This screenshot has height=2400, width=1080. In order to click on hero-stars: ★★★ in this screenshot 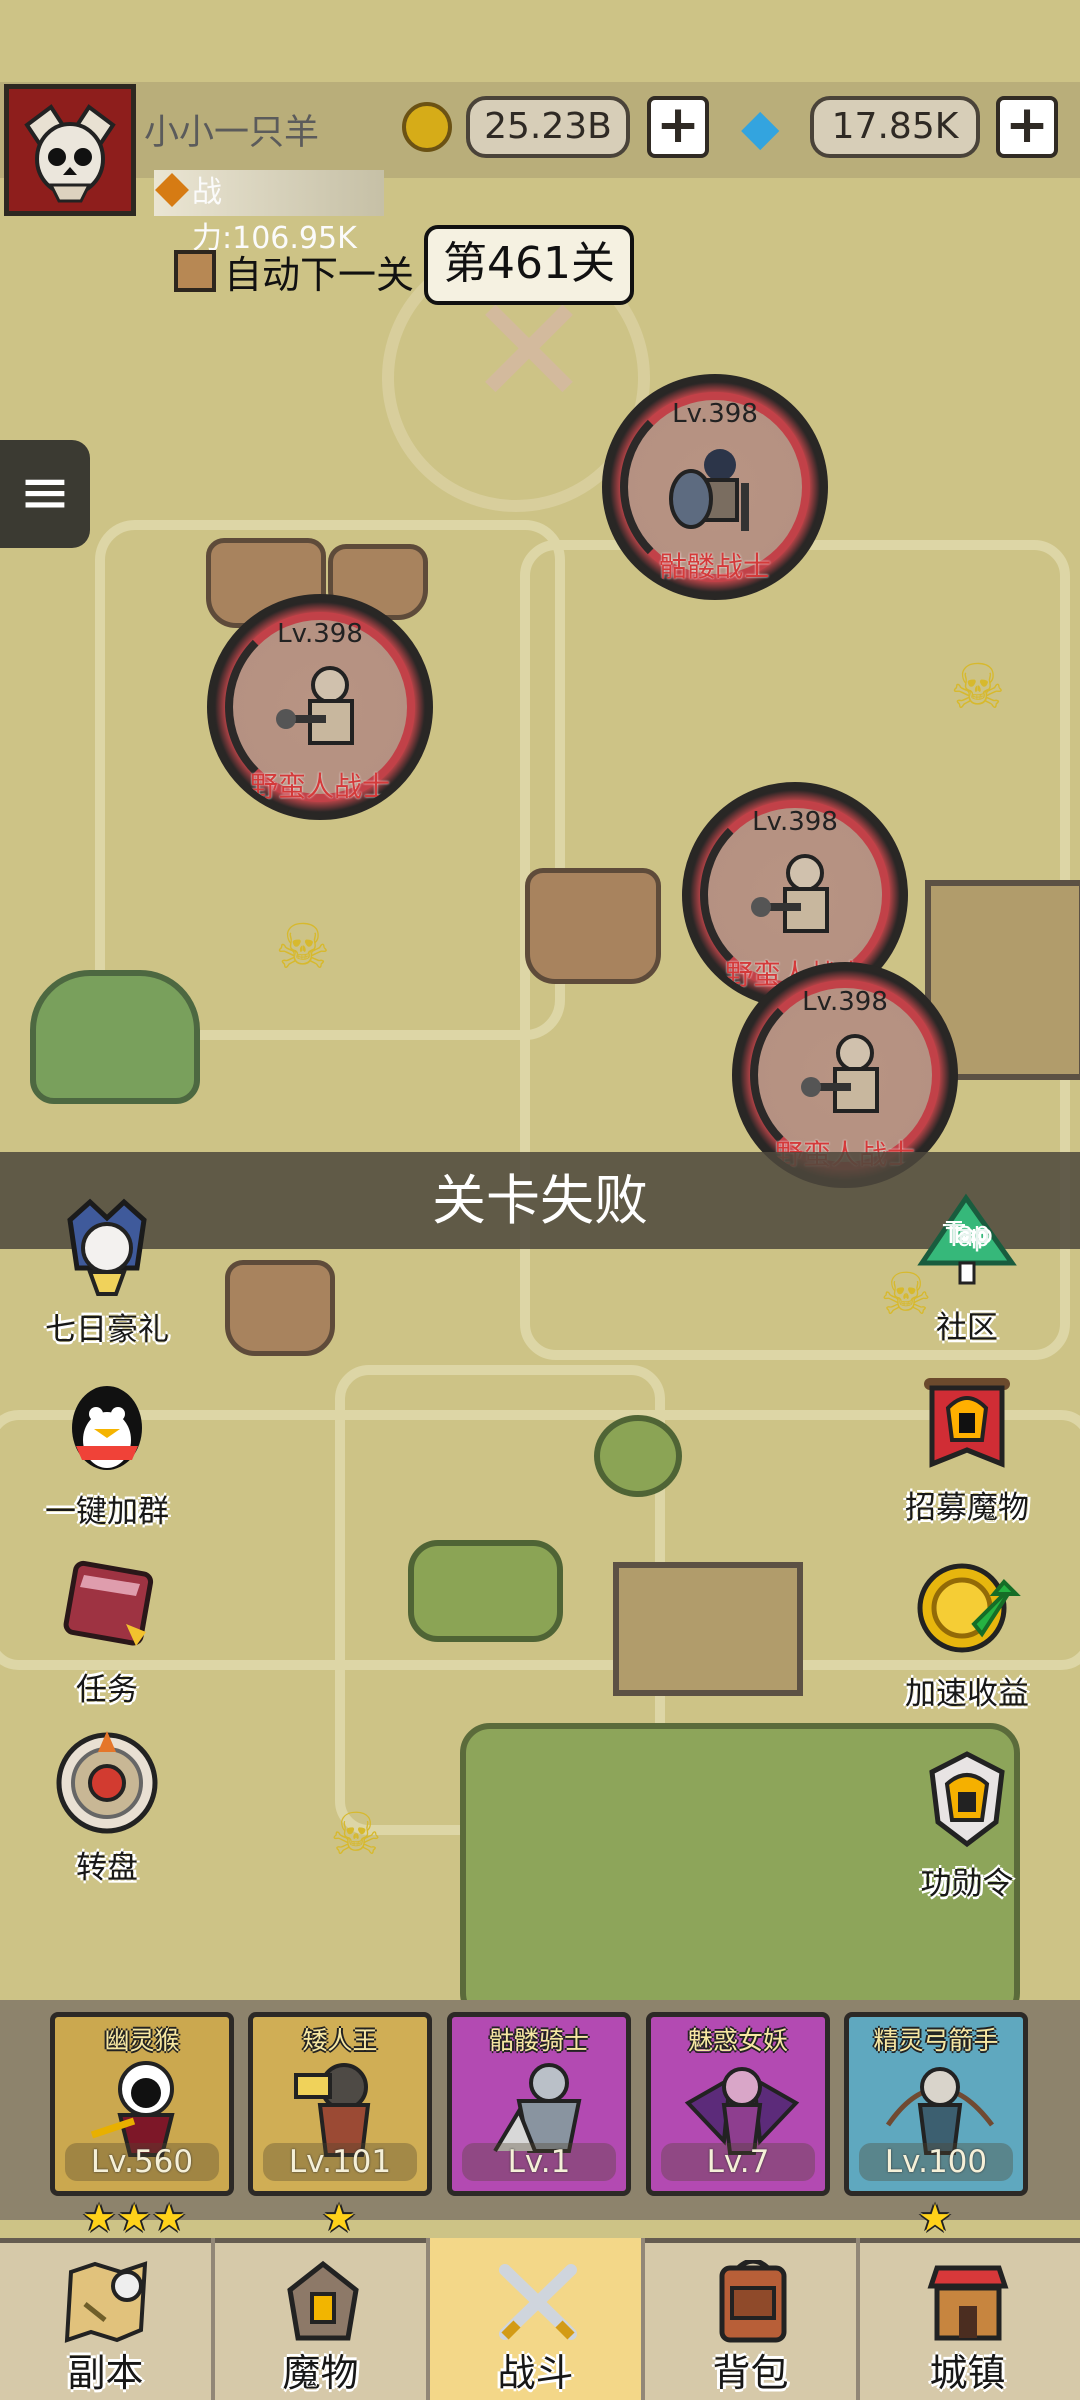, I will do `click(135, 2218)`.